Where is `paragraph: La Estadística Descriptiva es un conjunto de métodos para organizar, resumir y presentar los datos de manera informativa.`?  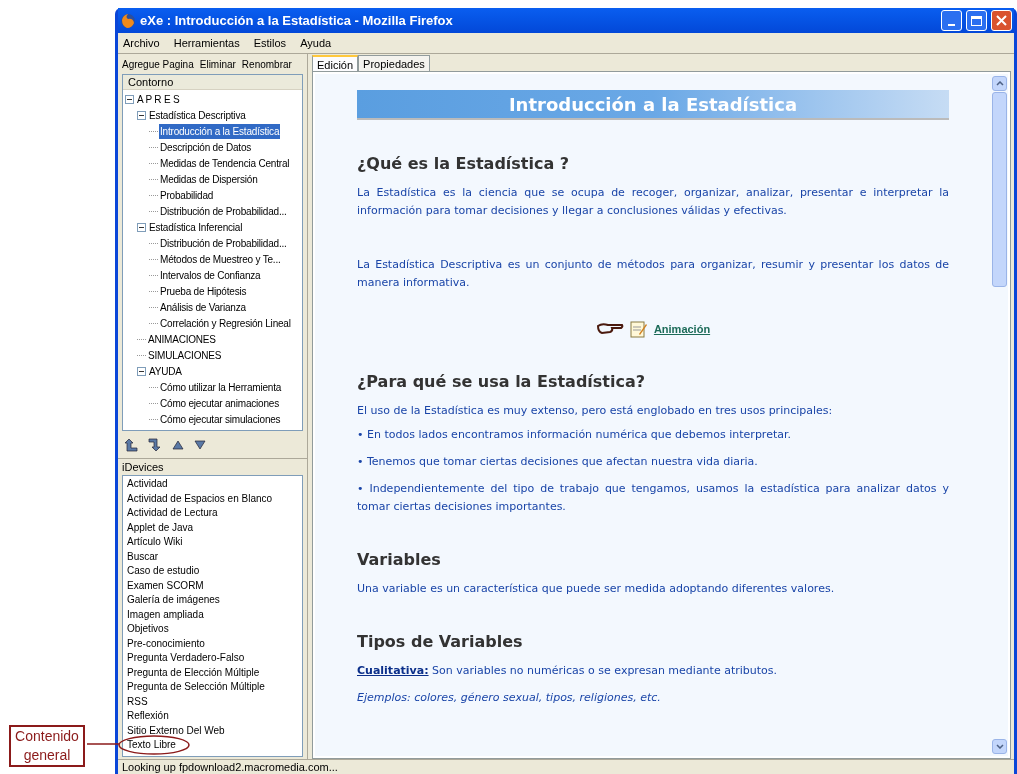 paragraph: La Estadística Descriptiva es un conjunto de métodos para organizar, resumir y presentar los datos de manera informativa. is located at coordinates (653, 274).